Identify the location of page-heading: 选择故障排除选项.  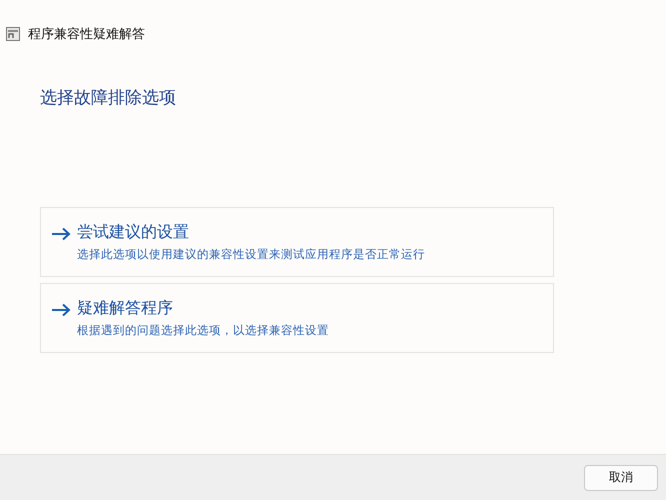
(108, 98).